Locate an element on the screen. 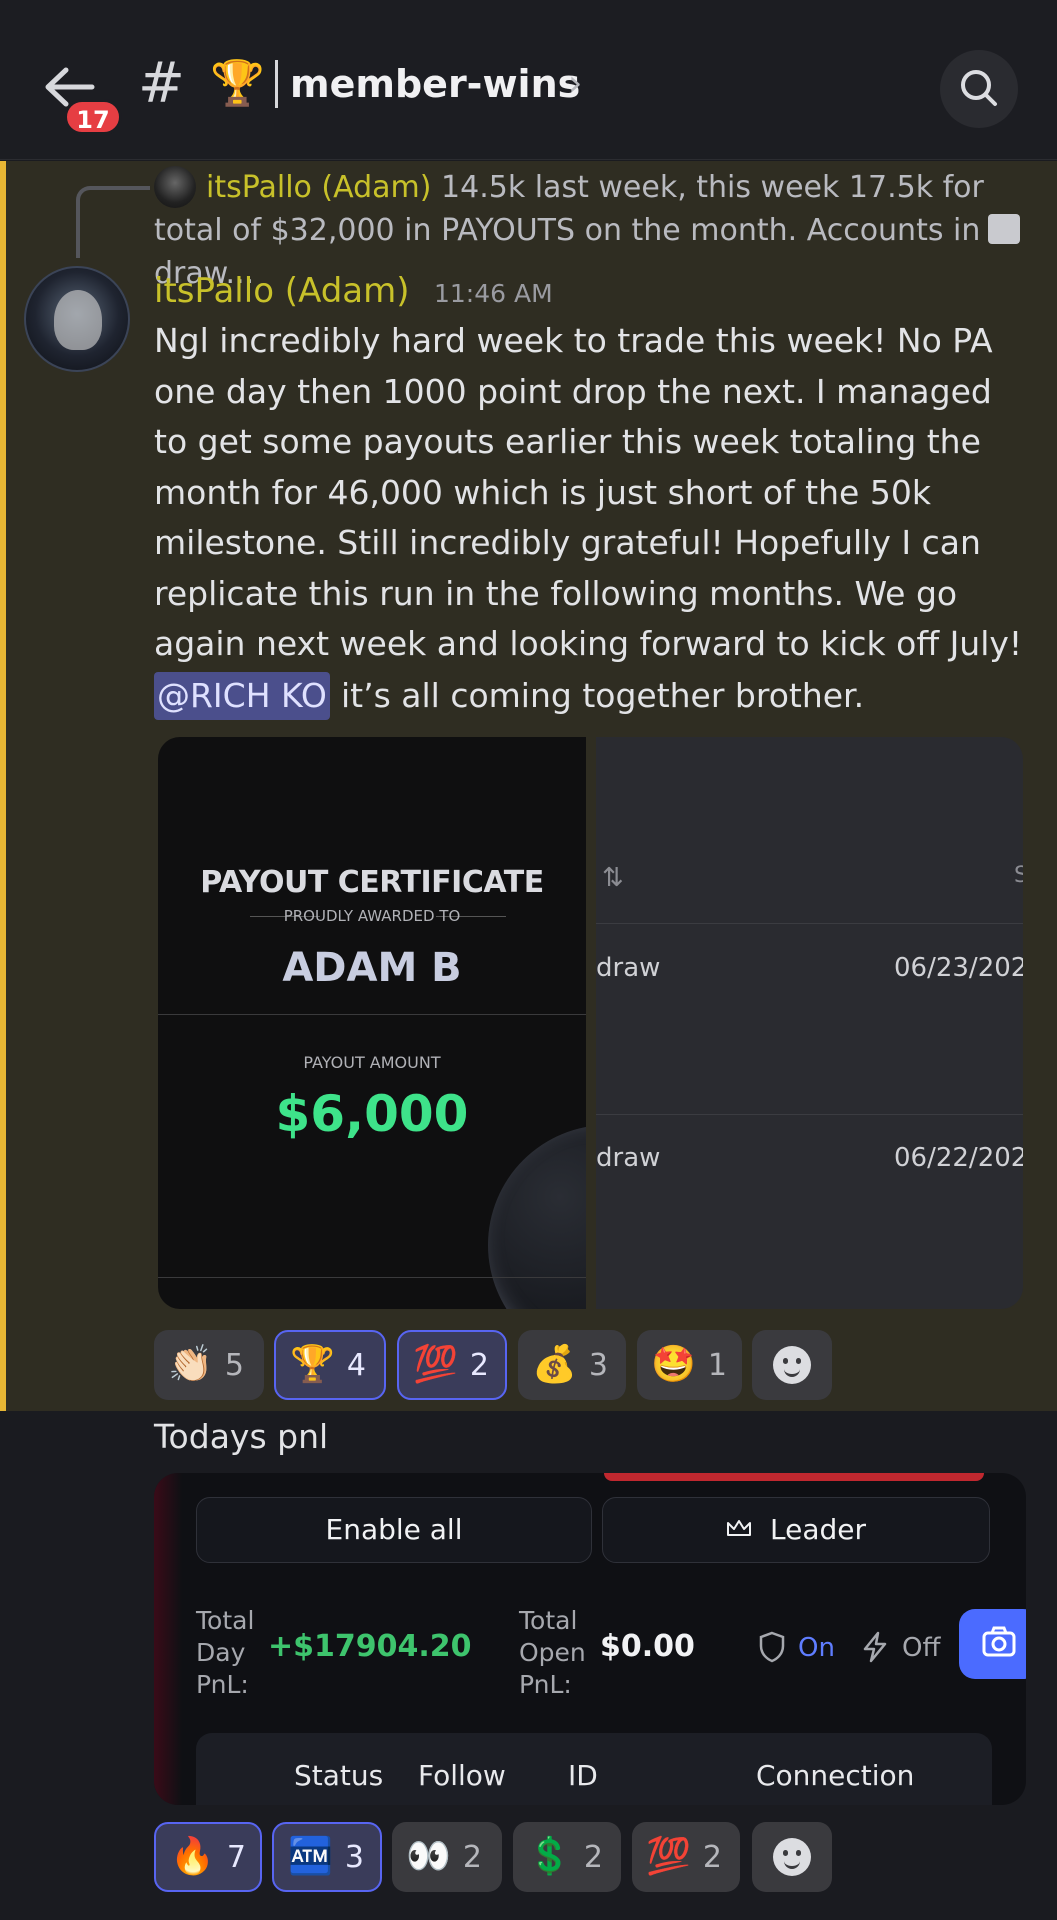 Image resolution: width=1057 pixels, height=1920 pixels. reaction-dollar: 💲 2 is located at coordinates (567, 1857).